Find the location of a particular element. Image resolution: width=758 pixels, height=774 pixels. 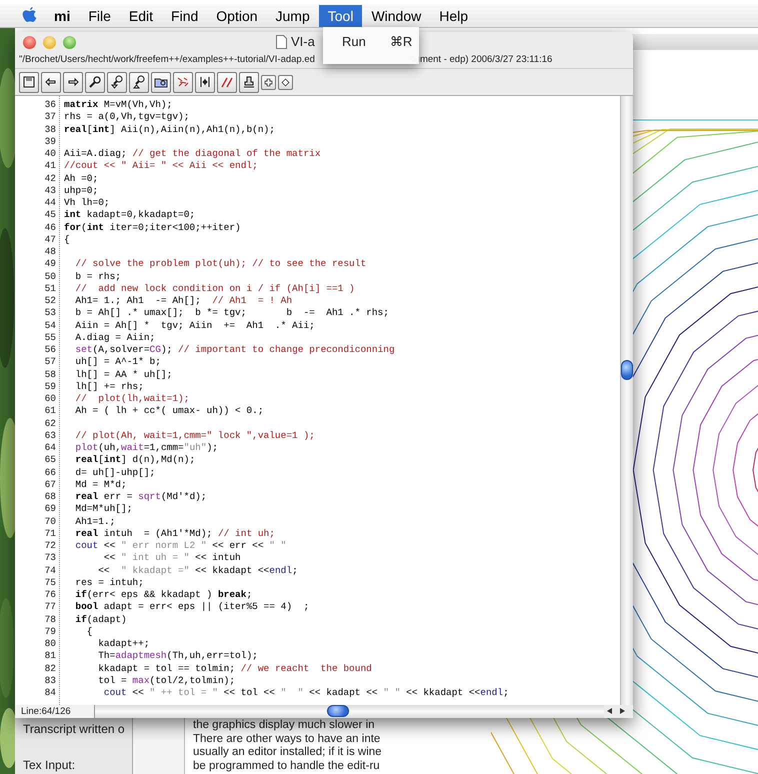

line-number: 67 is located at coordinates (50, 484).